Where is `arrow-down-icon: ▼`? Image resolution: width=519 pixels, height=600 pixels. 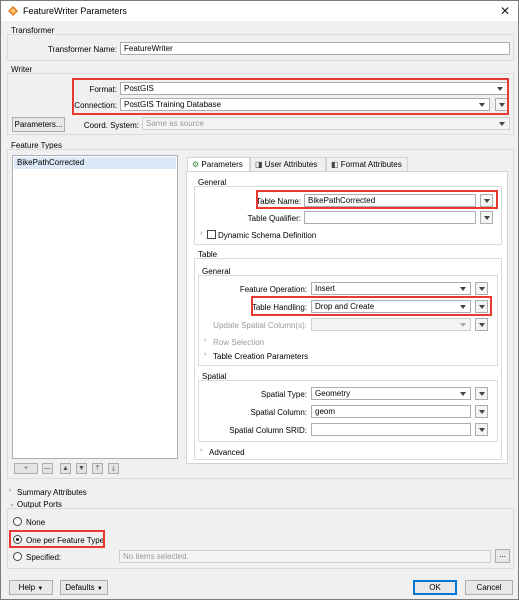
arrow-down-icon: ▼ is located at coordinates (81, 468).